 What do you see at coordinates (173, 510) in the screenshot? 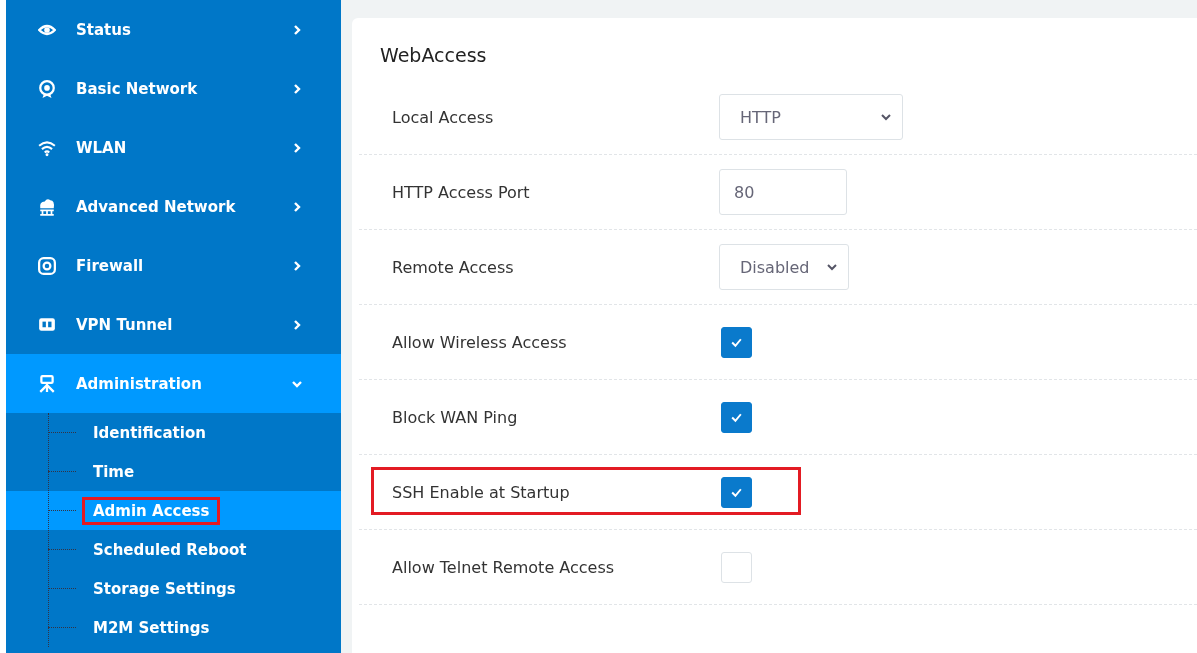
I see `submenu-item: Admin Access` at bounding box center [173, 510].